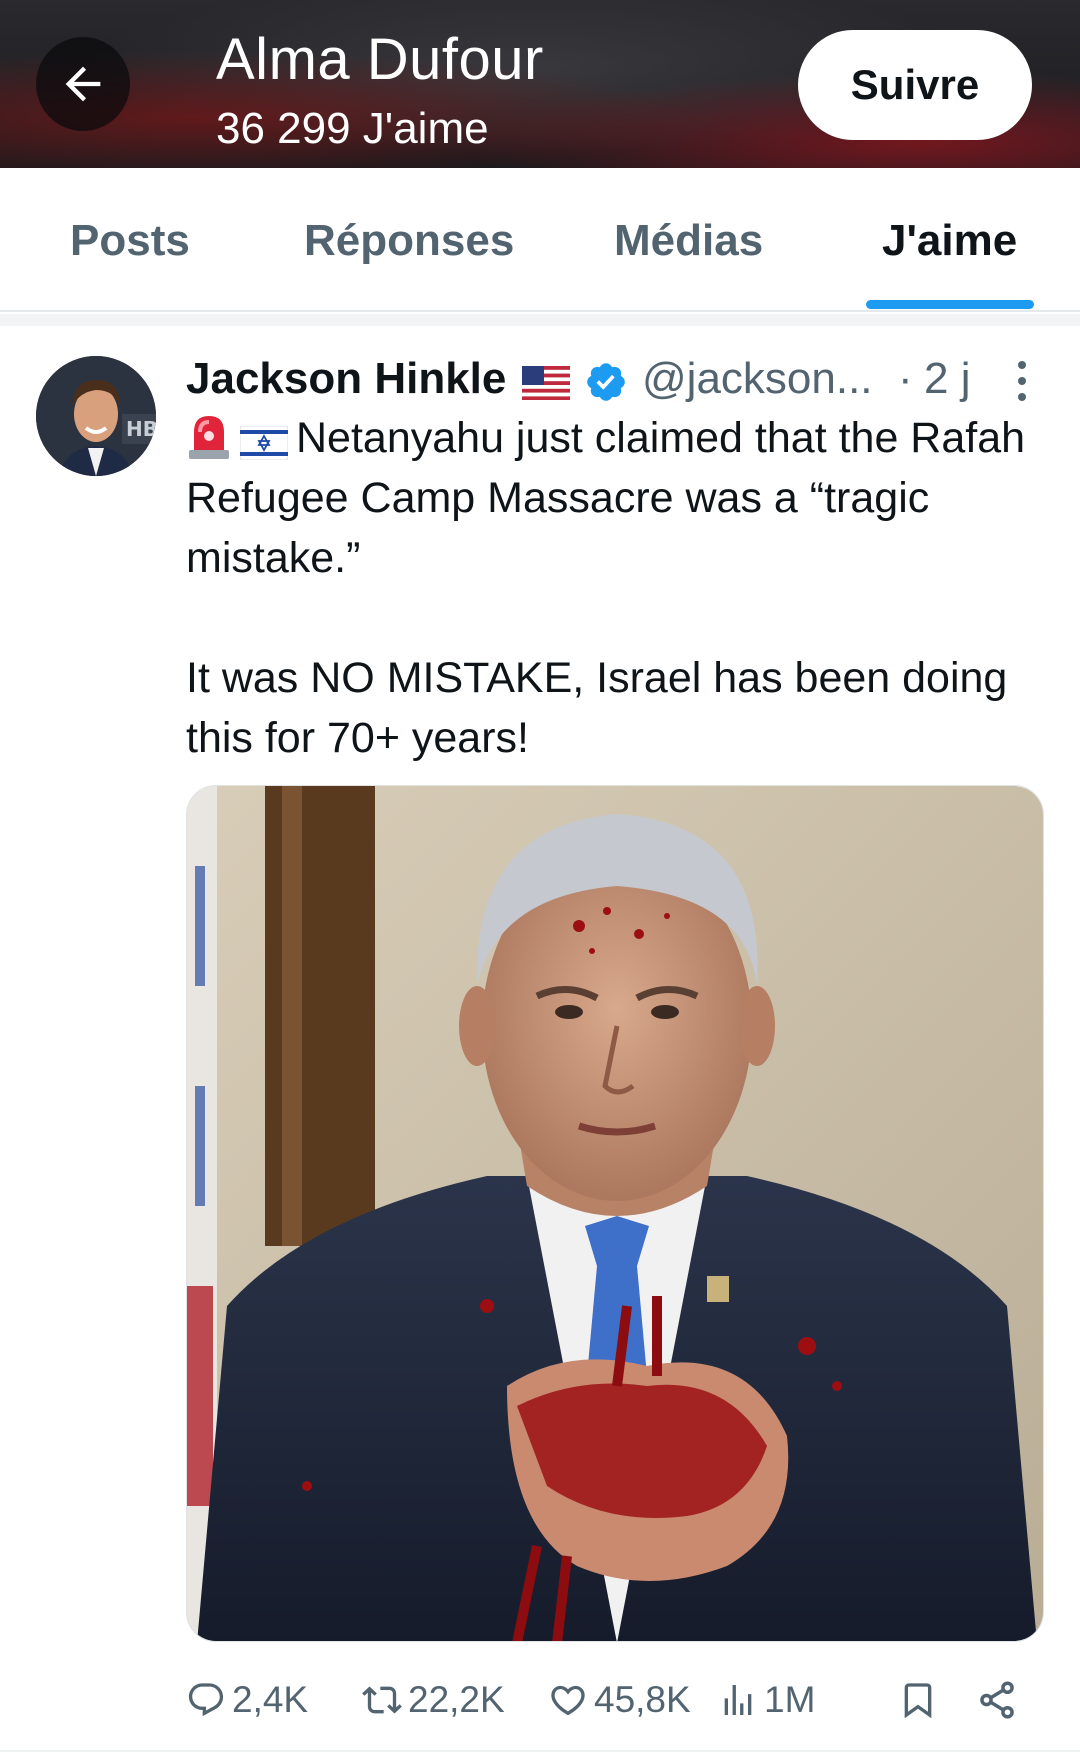  I want to click on repost-icon, so click(382, 1700).